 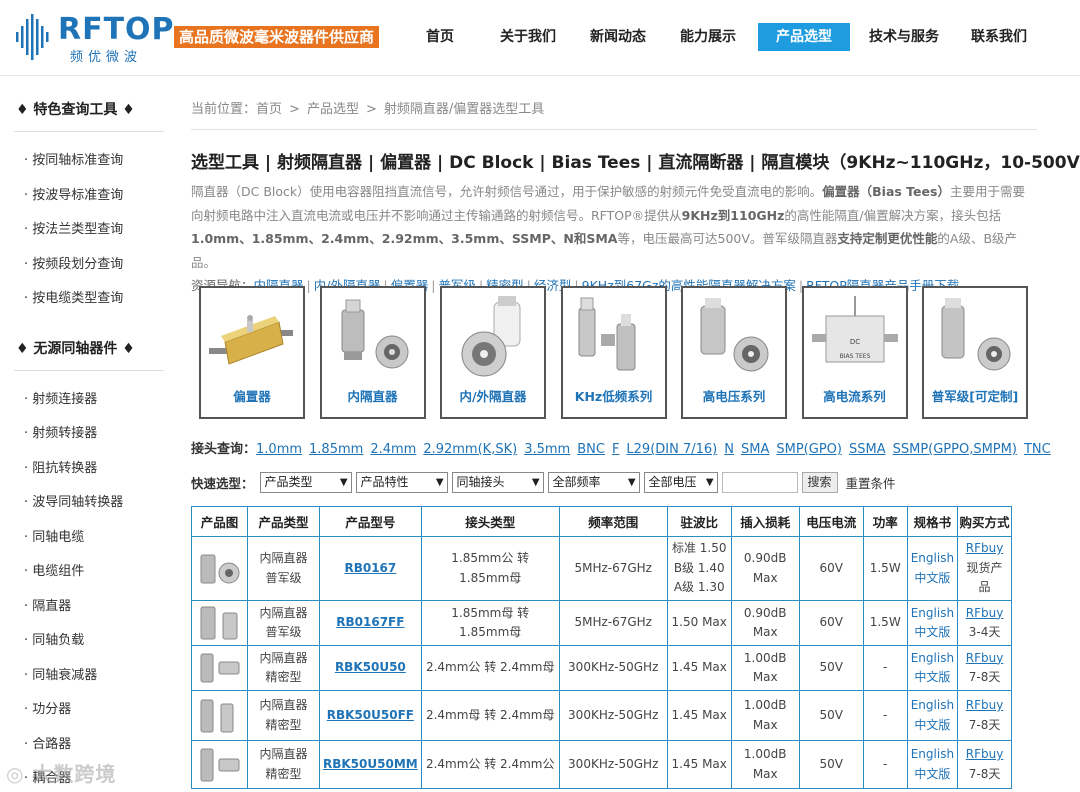 I want to click on connector-link: L29(DIN 7/16), so click(x=671, y=449).